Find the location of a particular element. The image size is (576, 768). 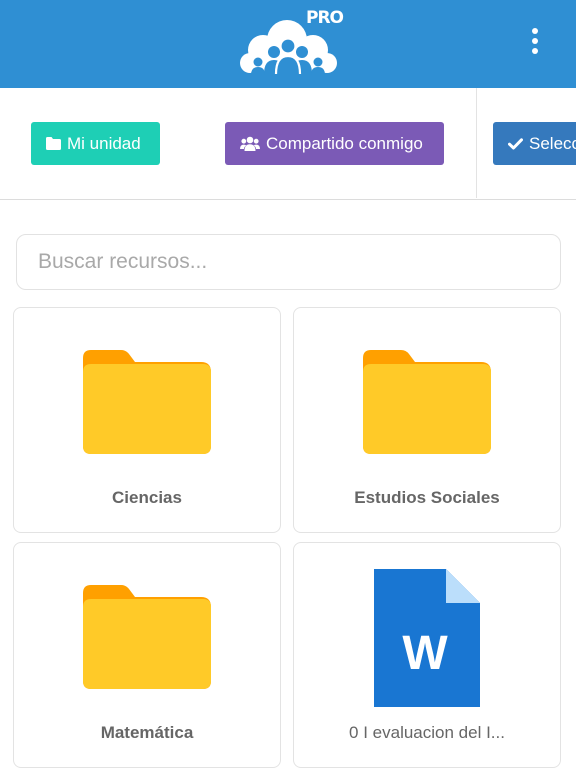

check-icon is located at coordinates (515, 143).